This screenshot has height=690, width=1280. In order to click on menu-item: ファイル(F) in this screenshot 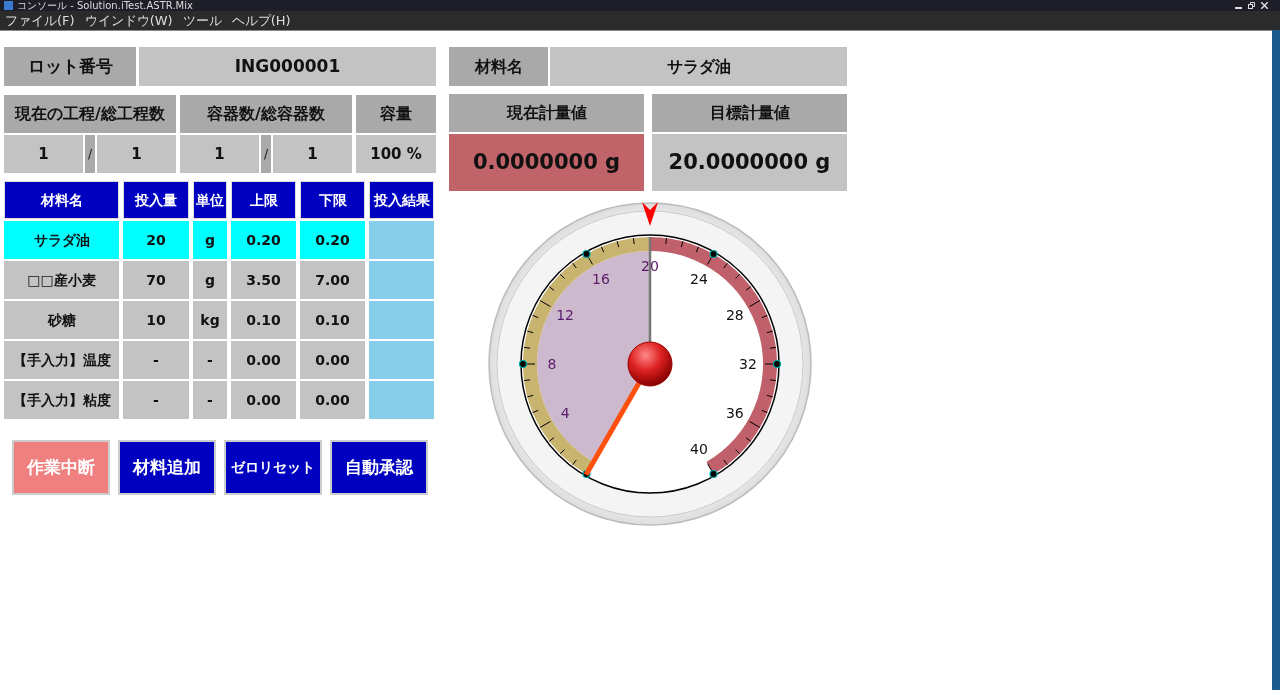, I will do `click(40, 20)`.